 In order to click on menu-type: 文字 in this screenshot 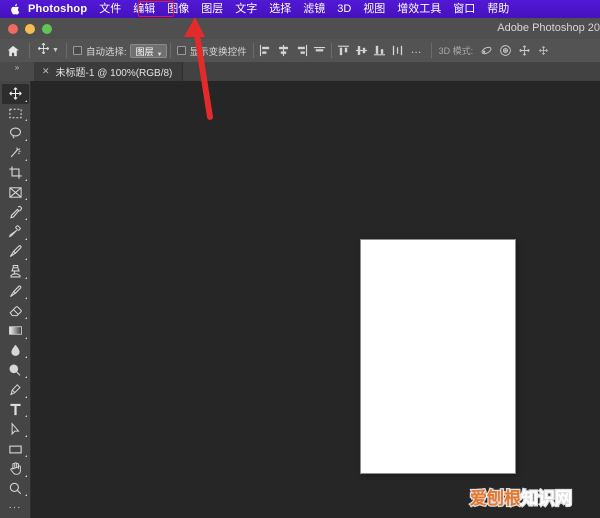, I will do `click(246, 9)`.